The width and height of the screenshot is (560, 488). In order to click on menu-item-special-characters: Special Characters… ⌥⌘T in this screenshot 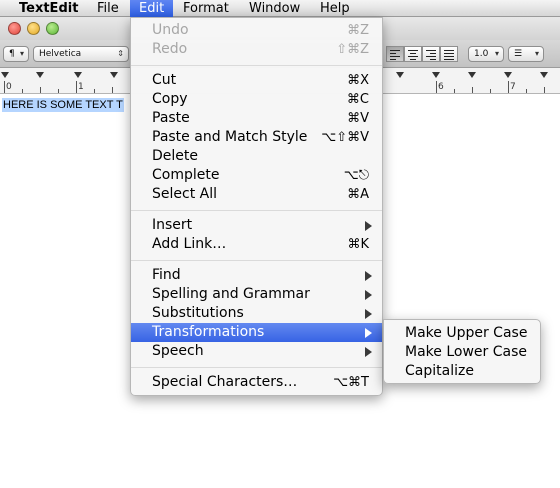, I will do `click(256, 382)`.